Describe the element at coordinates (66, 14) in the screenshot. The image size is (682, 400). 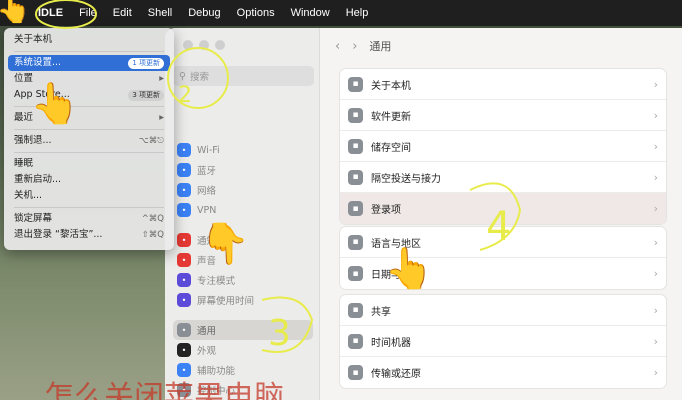
I see `highlight-circle-idle` at that location.